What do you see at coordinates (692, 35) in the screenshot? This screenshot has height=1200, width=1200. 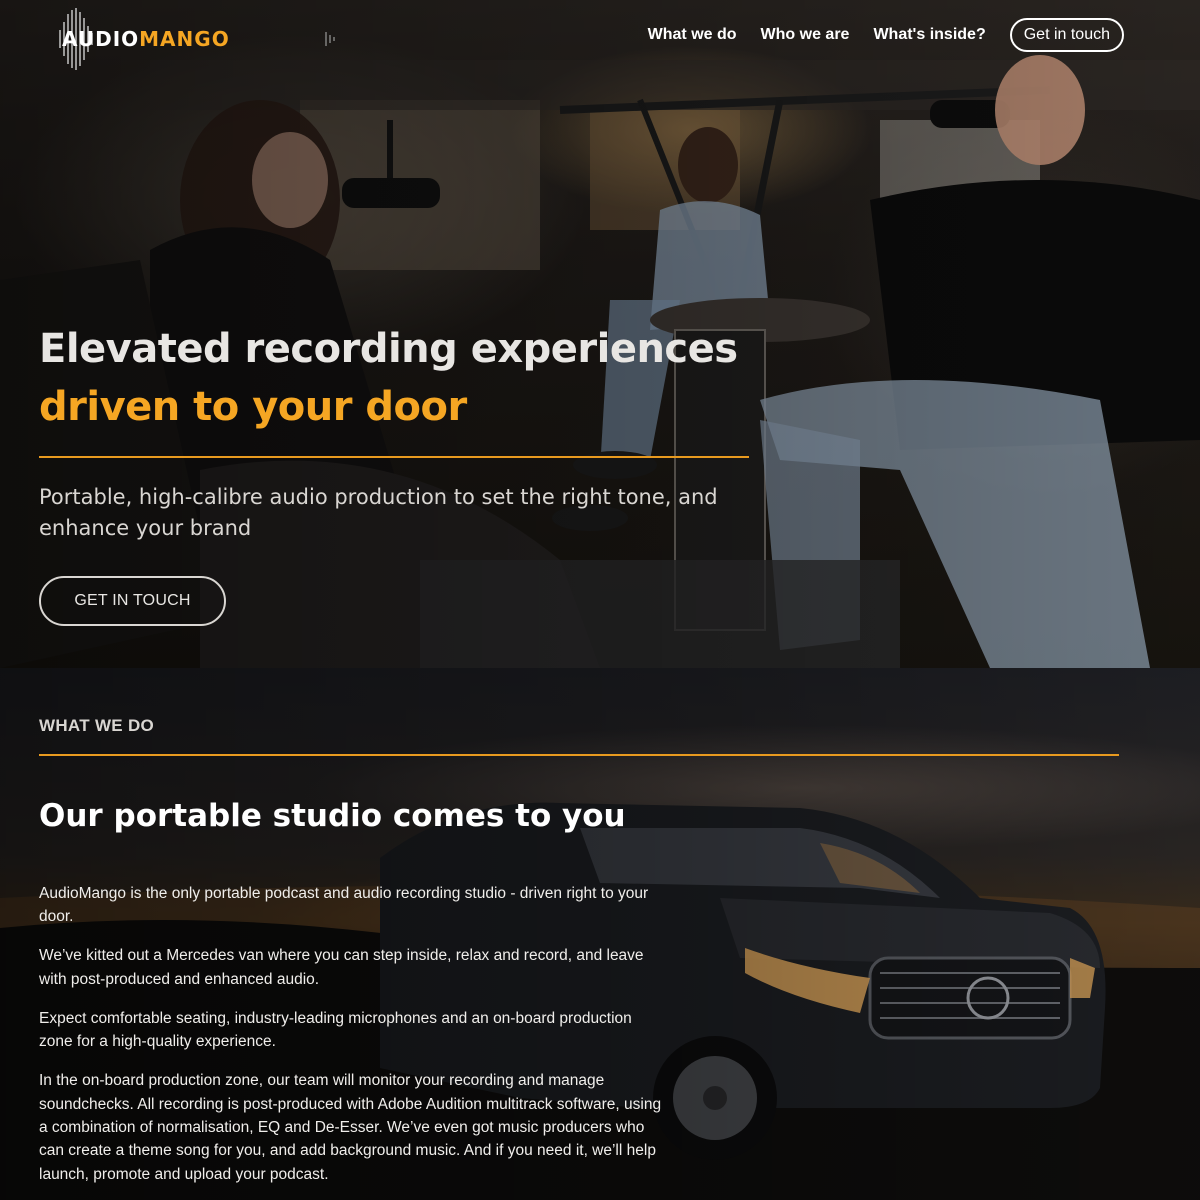 I see `nav-what-we-do: What we do` at bounding box center [692, 35].